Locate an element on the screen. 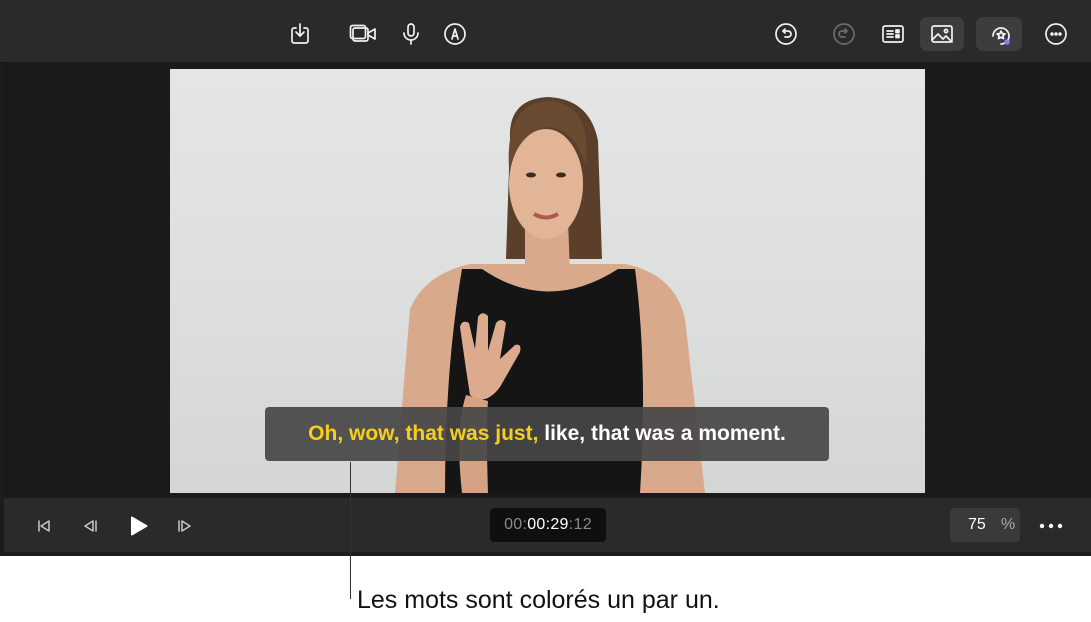 Image resolution: width=1091 pixels, height=622 pixels. camera-icon is located at coordinates (362, 33).